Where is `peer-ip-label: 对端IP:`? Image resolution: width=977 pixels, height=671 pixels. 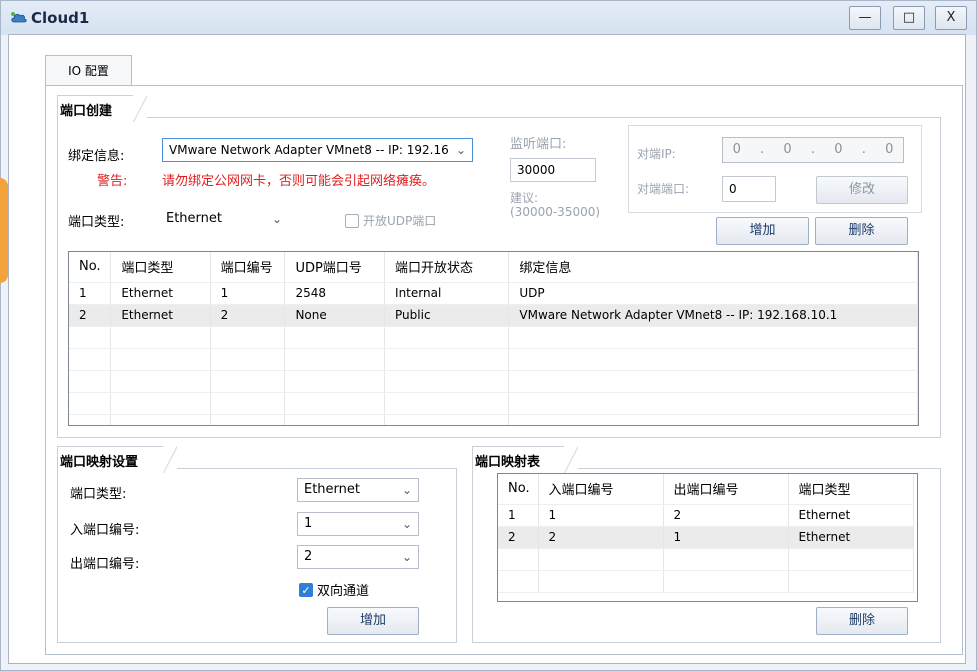 peer-ip-label: 对端IP: is located at coordinates (656, 154).